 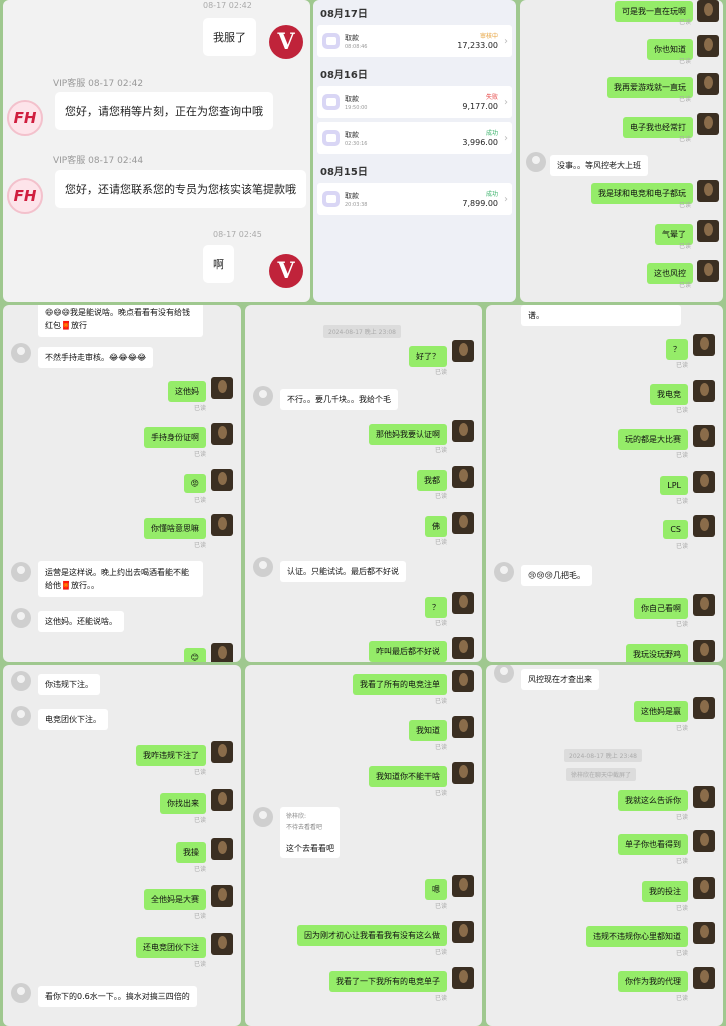 What do you see at coordinates (73, 719) in the screenshot?
I see `message-bubble: 电竞团伙下注。` at bounding box center [73, 719].